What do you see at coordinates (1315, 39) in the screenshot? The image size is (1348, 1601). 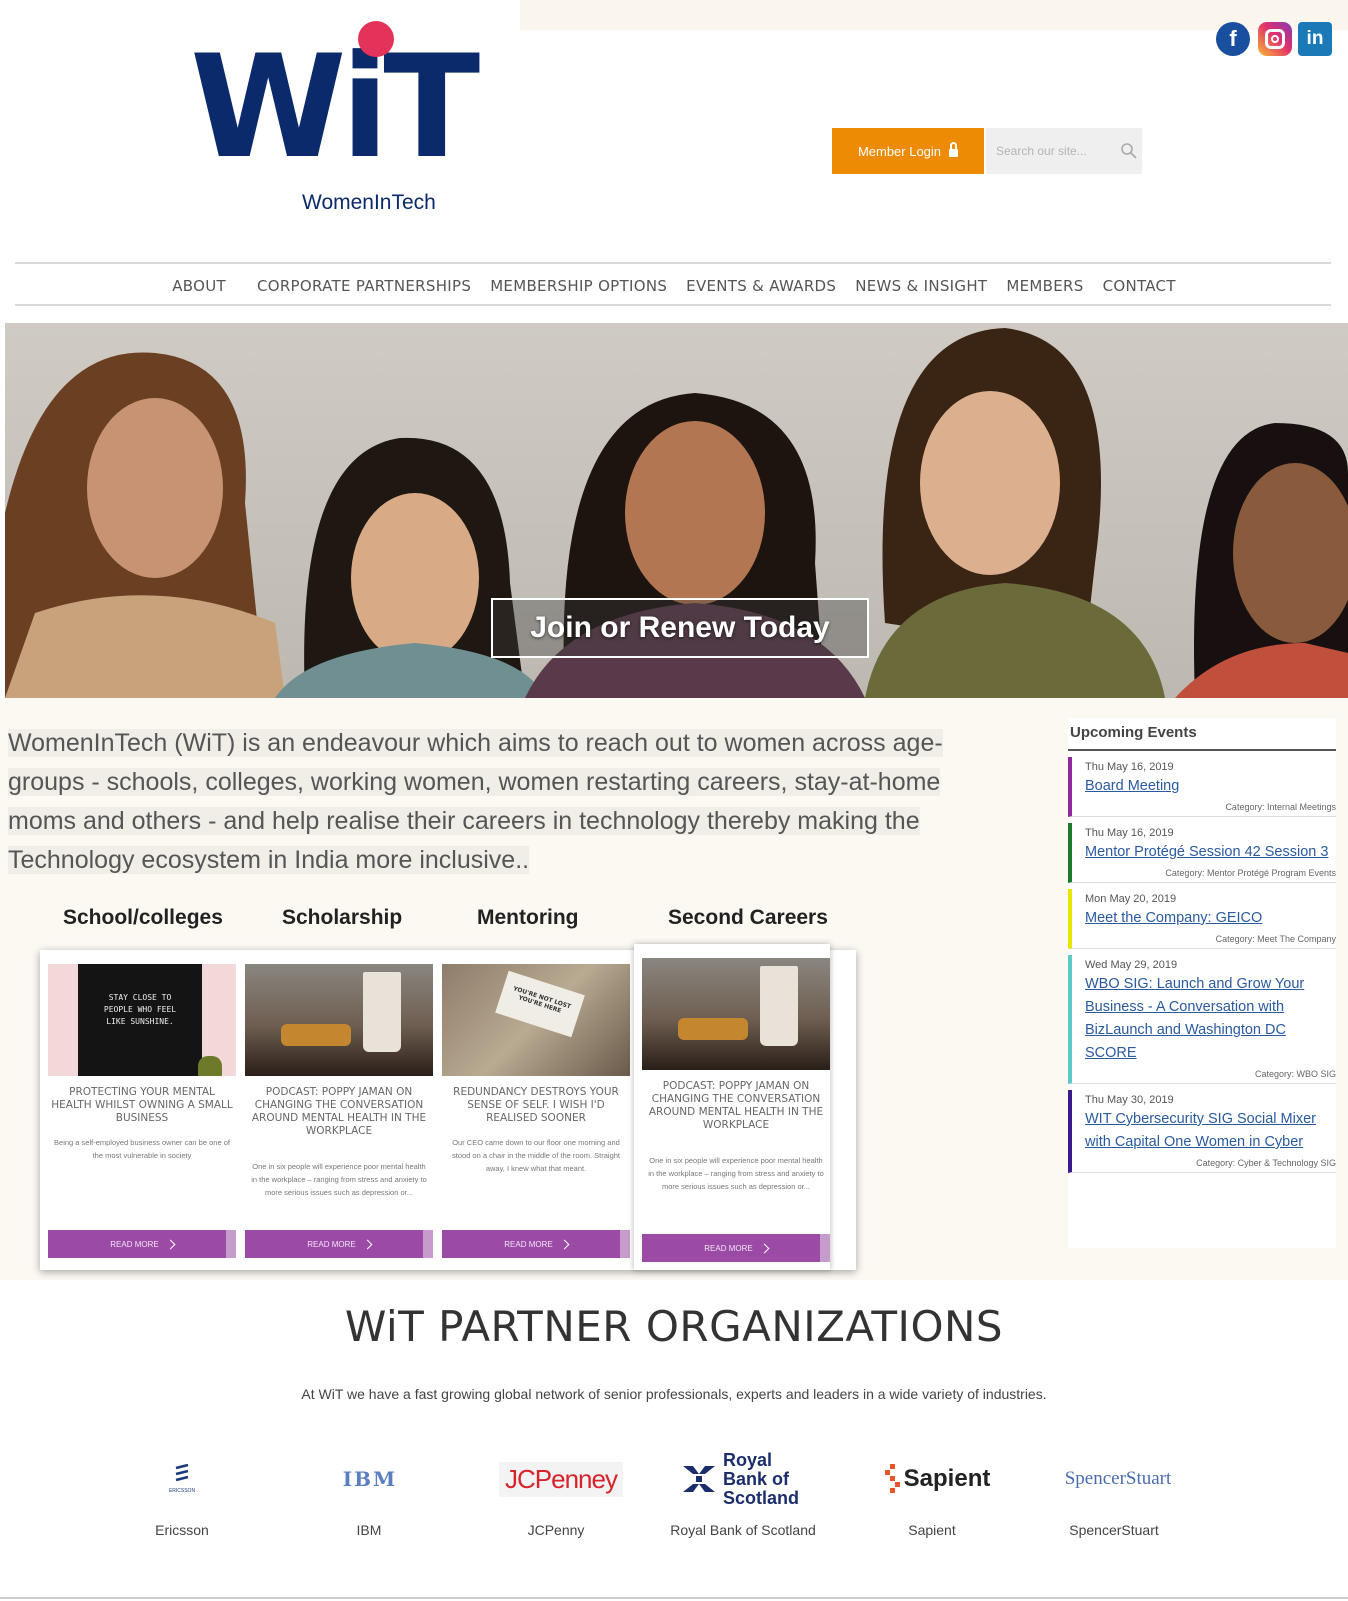 I see `linkedin-icon: in` at bounding box center [1315, 39].